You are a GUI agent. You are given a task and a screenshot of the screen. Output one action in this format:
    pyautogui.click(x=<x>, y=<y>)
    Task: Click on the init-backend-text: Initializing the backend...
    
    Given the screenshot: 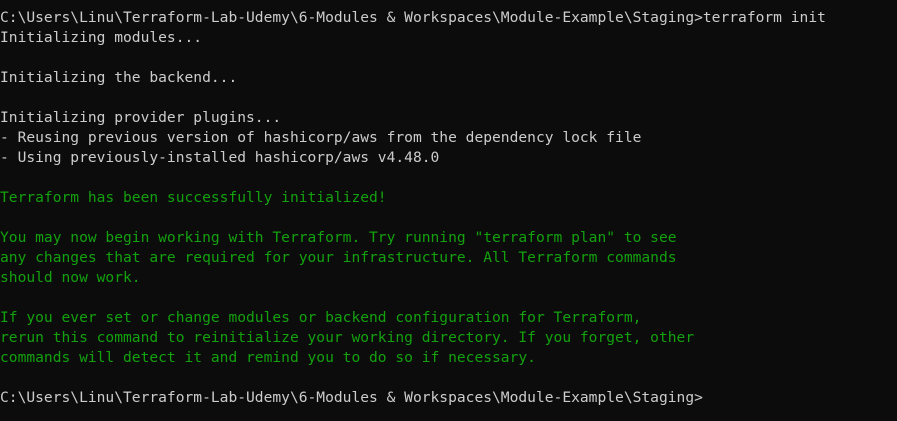 What is the action you would take?
    pyautogui.click(x=119, y=77)
    